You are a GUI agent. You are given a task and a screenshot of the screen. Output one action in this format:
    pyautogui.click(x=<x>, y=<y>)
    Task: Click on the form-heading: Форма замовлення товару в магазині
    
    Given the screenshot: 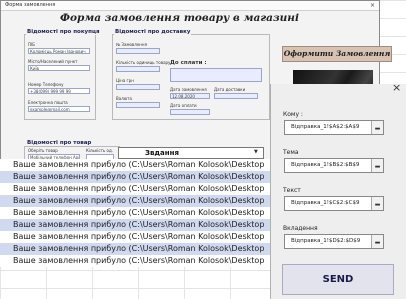 What is the action you would take?
    pyautogui.click(x=179, y=18)
    